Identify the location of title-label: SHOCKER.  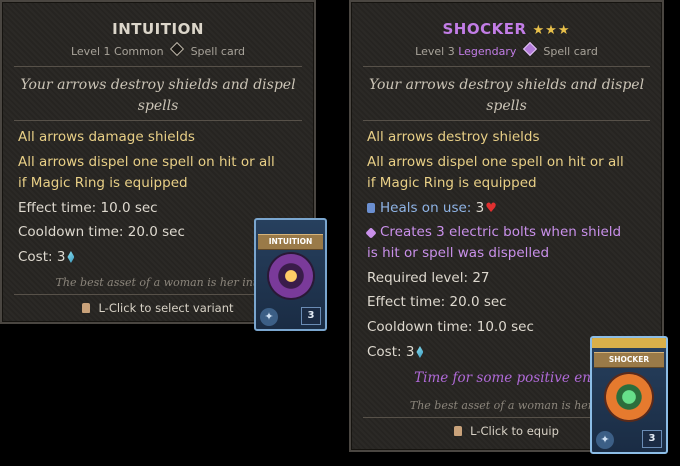
(484, 29).